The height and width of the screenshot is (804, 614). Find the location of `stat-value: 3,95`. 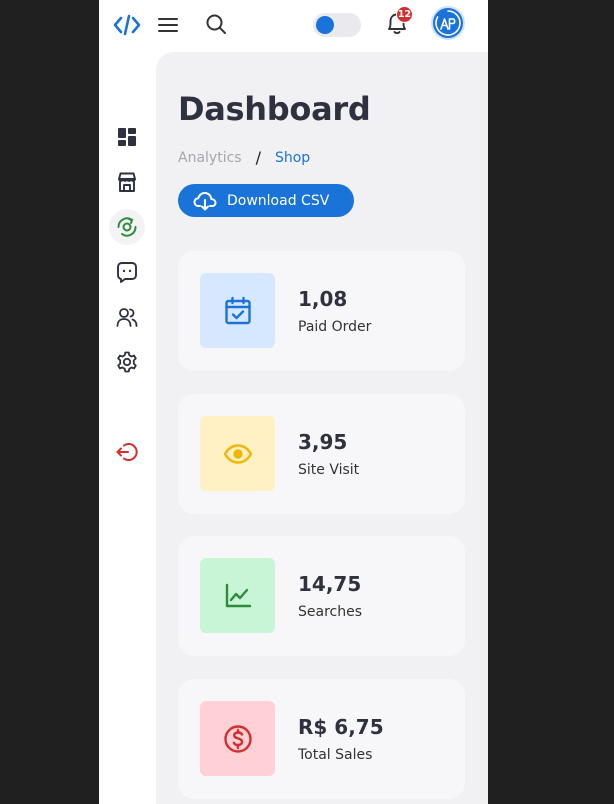

stat-value: 3,95 is located at coordinates (323, 442).